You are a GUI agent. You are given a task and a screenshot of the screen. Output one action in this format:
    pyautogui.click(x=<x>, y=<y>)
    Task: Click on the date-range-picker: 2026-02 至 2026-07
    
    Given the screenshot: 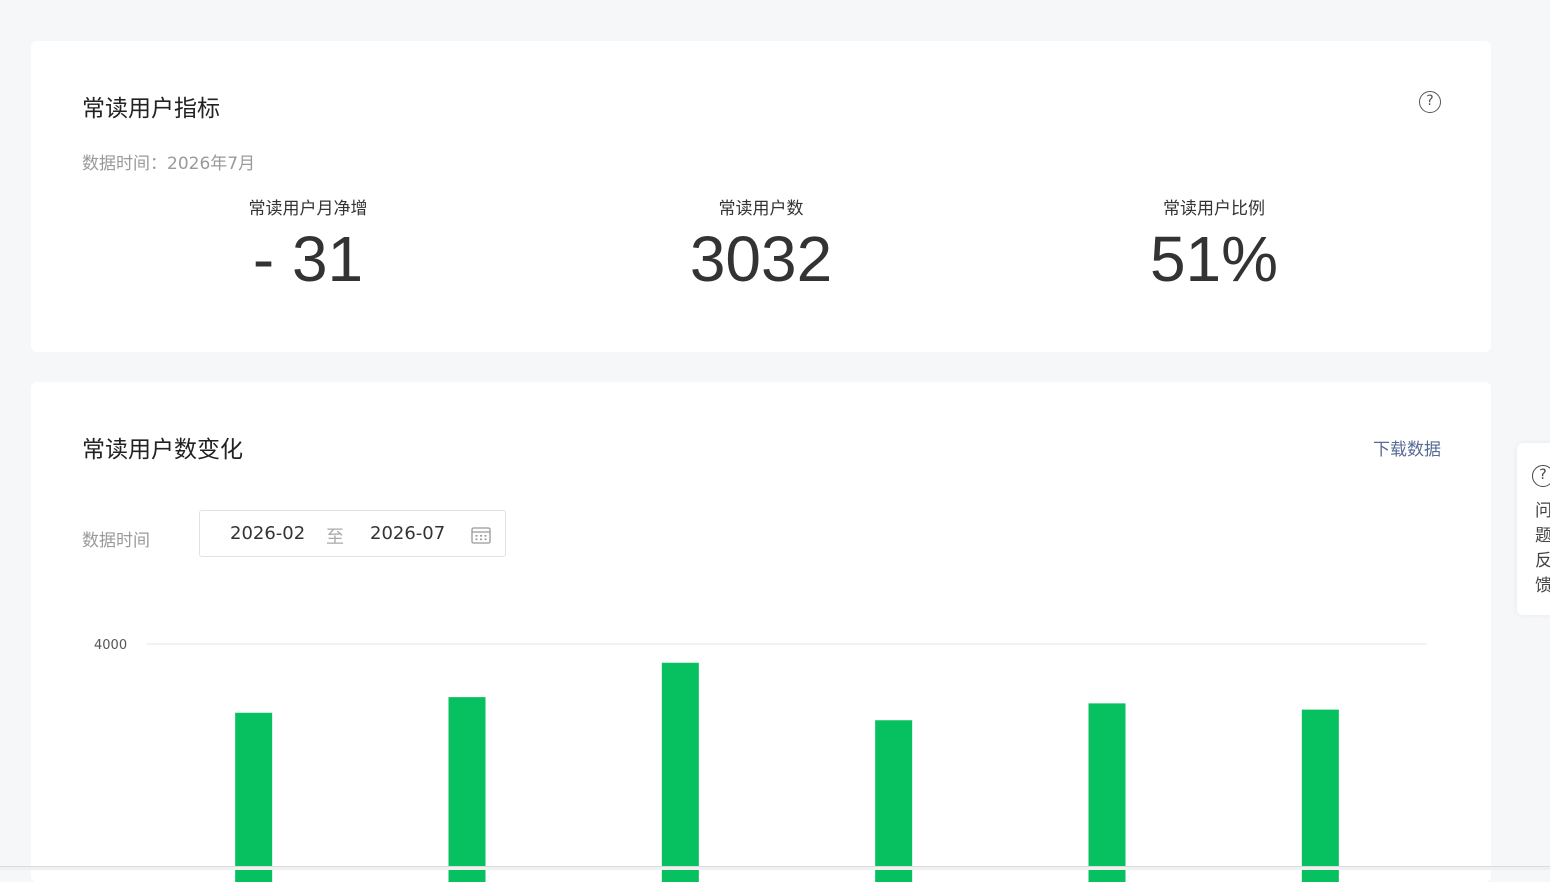 What is the action you would take?
    pyautogui.click(x=352, y=533)
    